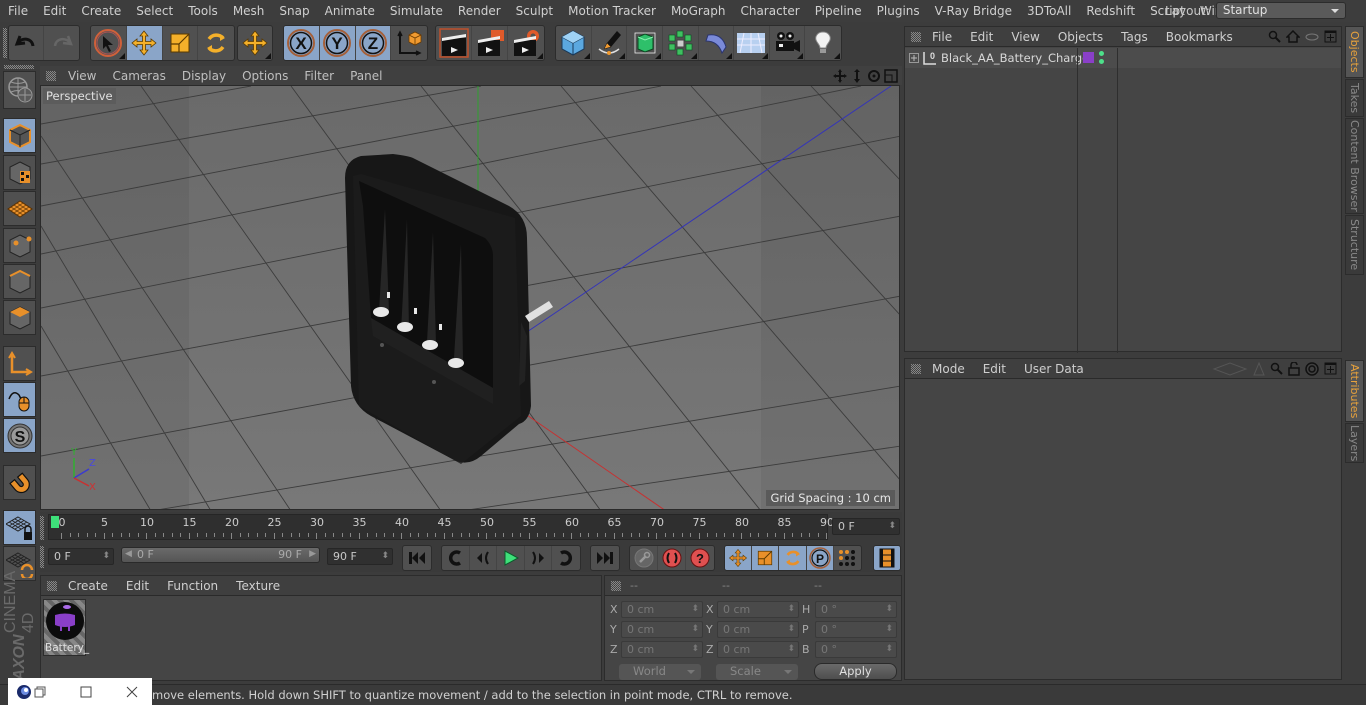 The width and height of the screenshot is (1366, 705). Describe the element at coordinates (144, 43) in the screenshot. I see `move-button` at that location.